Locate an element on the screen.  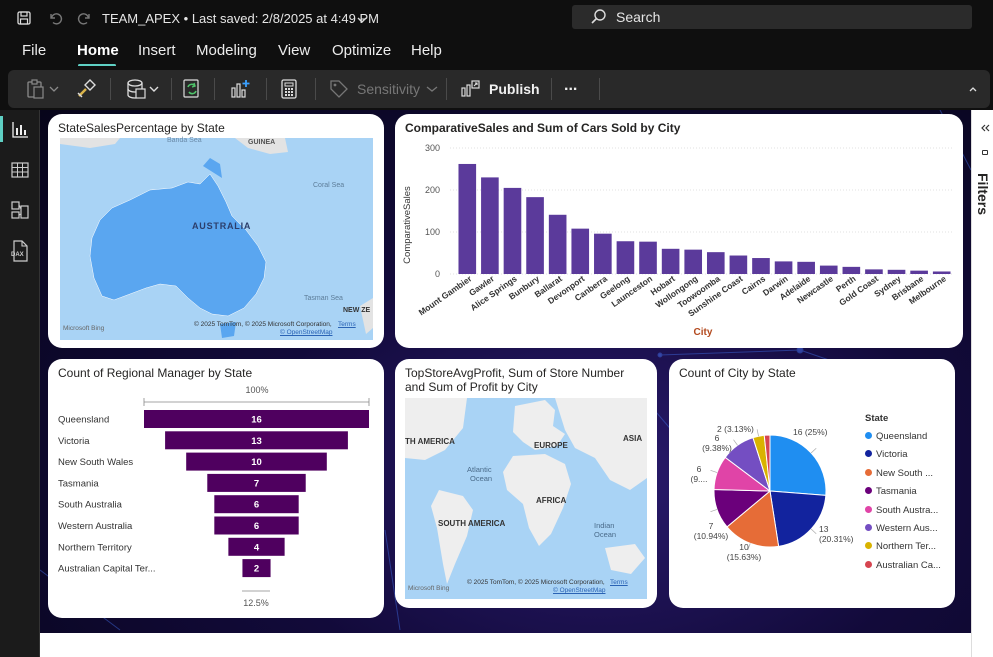
map-label-asia: ASIA is located at coordinates (633, 438).